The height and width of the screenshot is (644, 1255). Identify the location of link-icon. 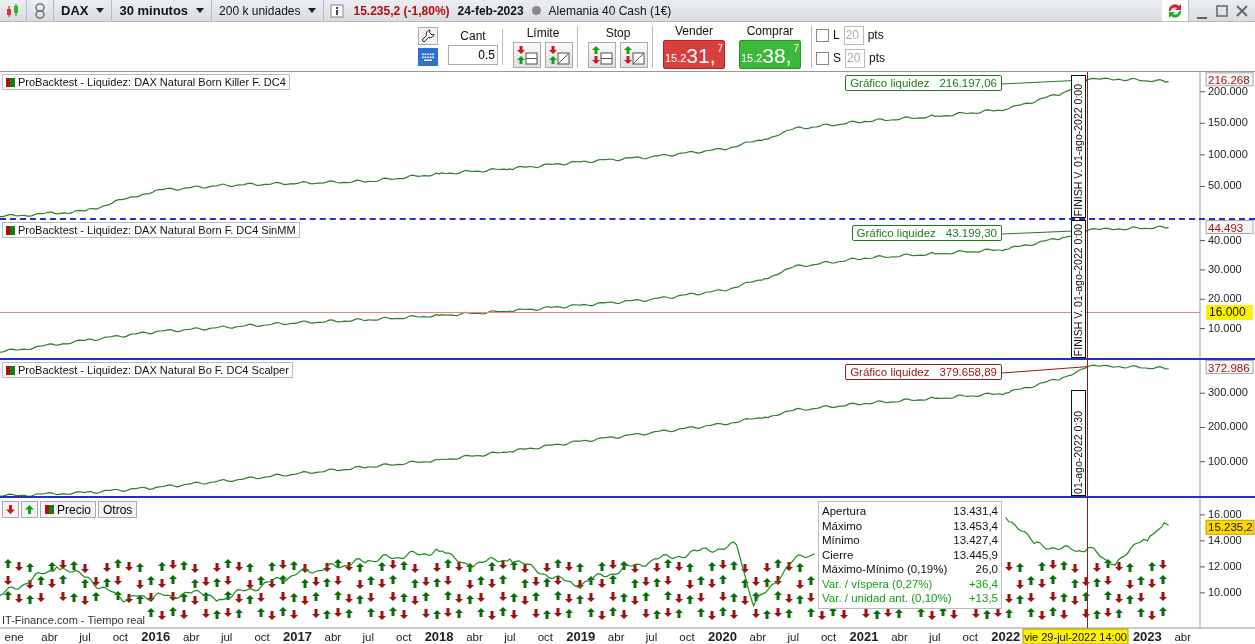
(40, 10).